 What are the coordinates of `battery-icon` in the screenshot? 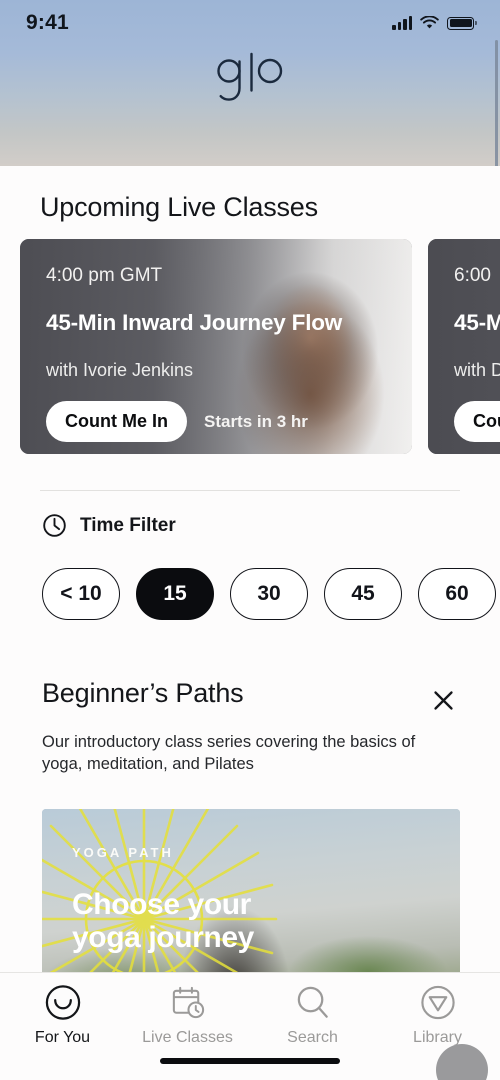 It's located at (462, 23).